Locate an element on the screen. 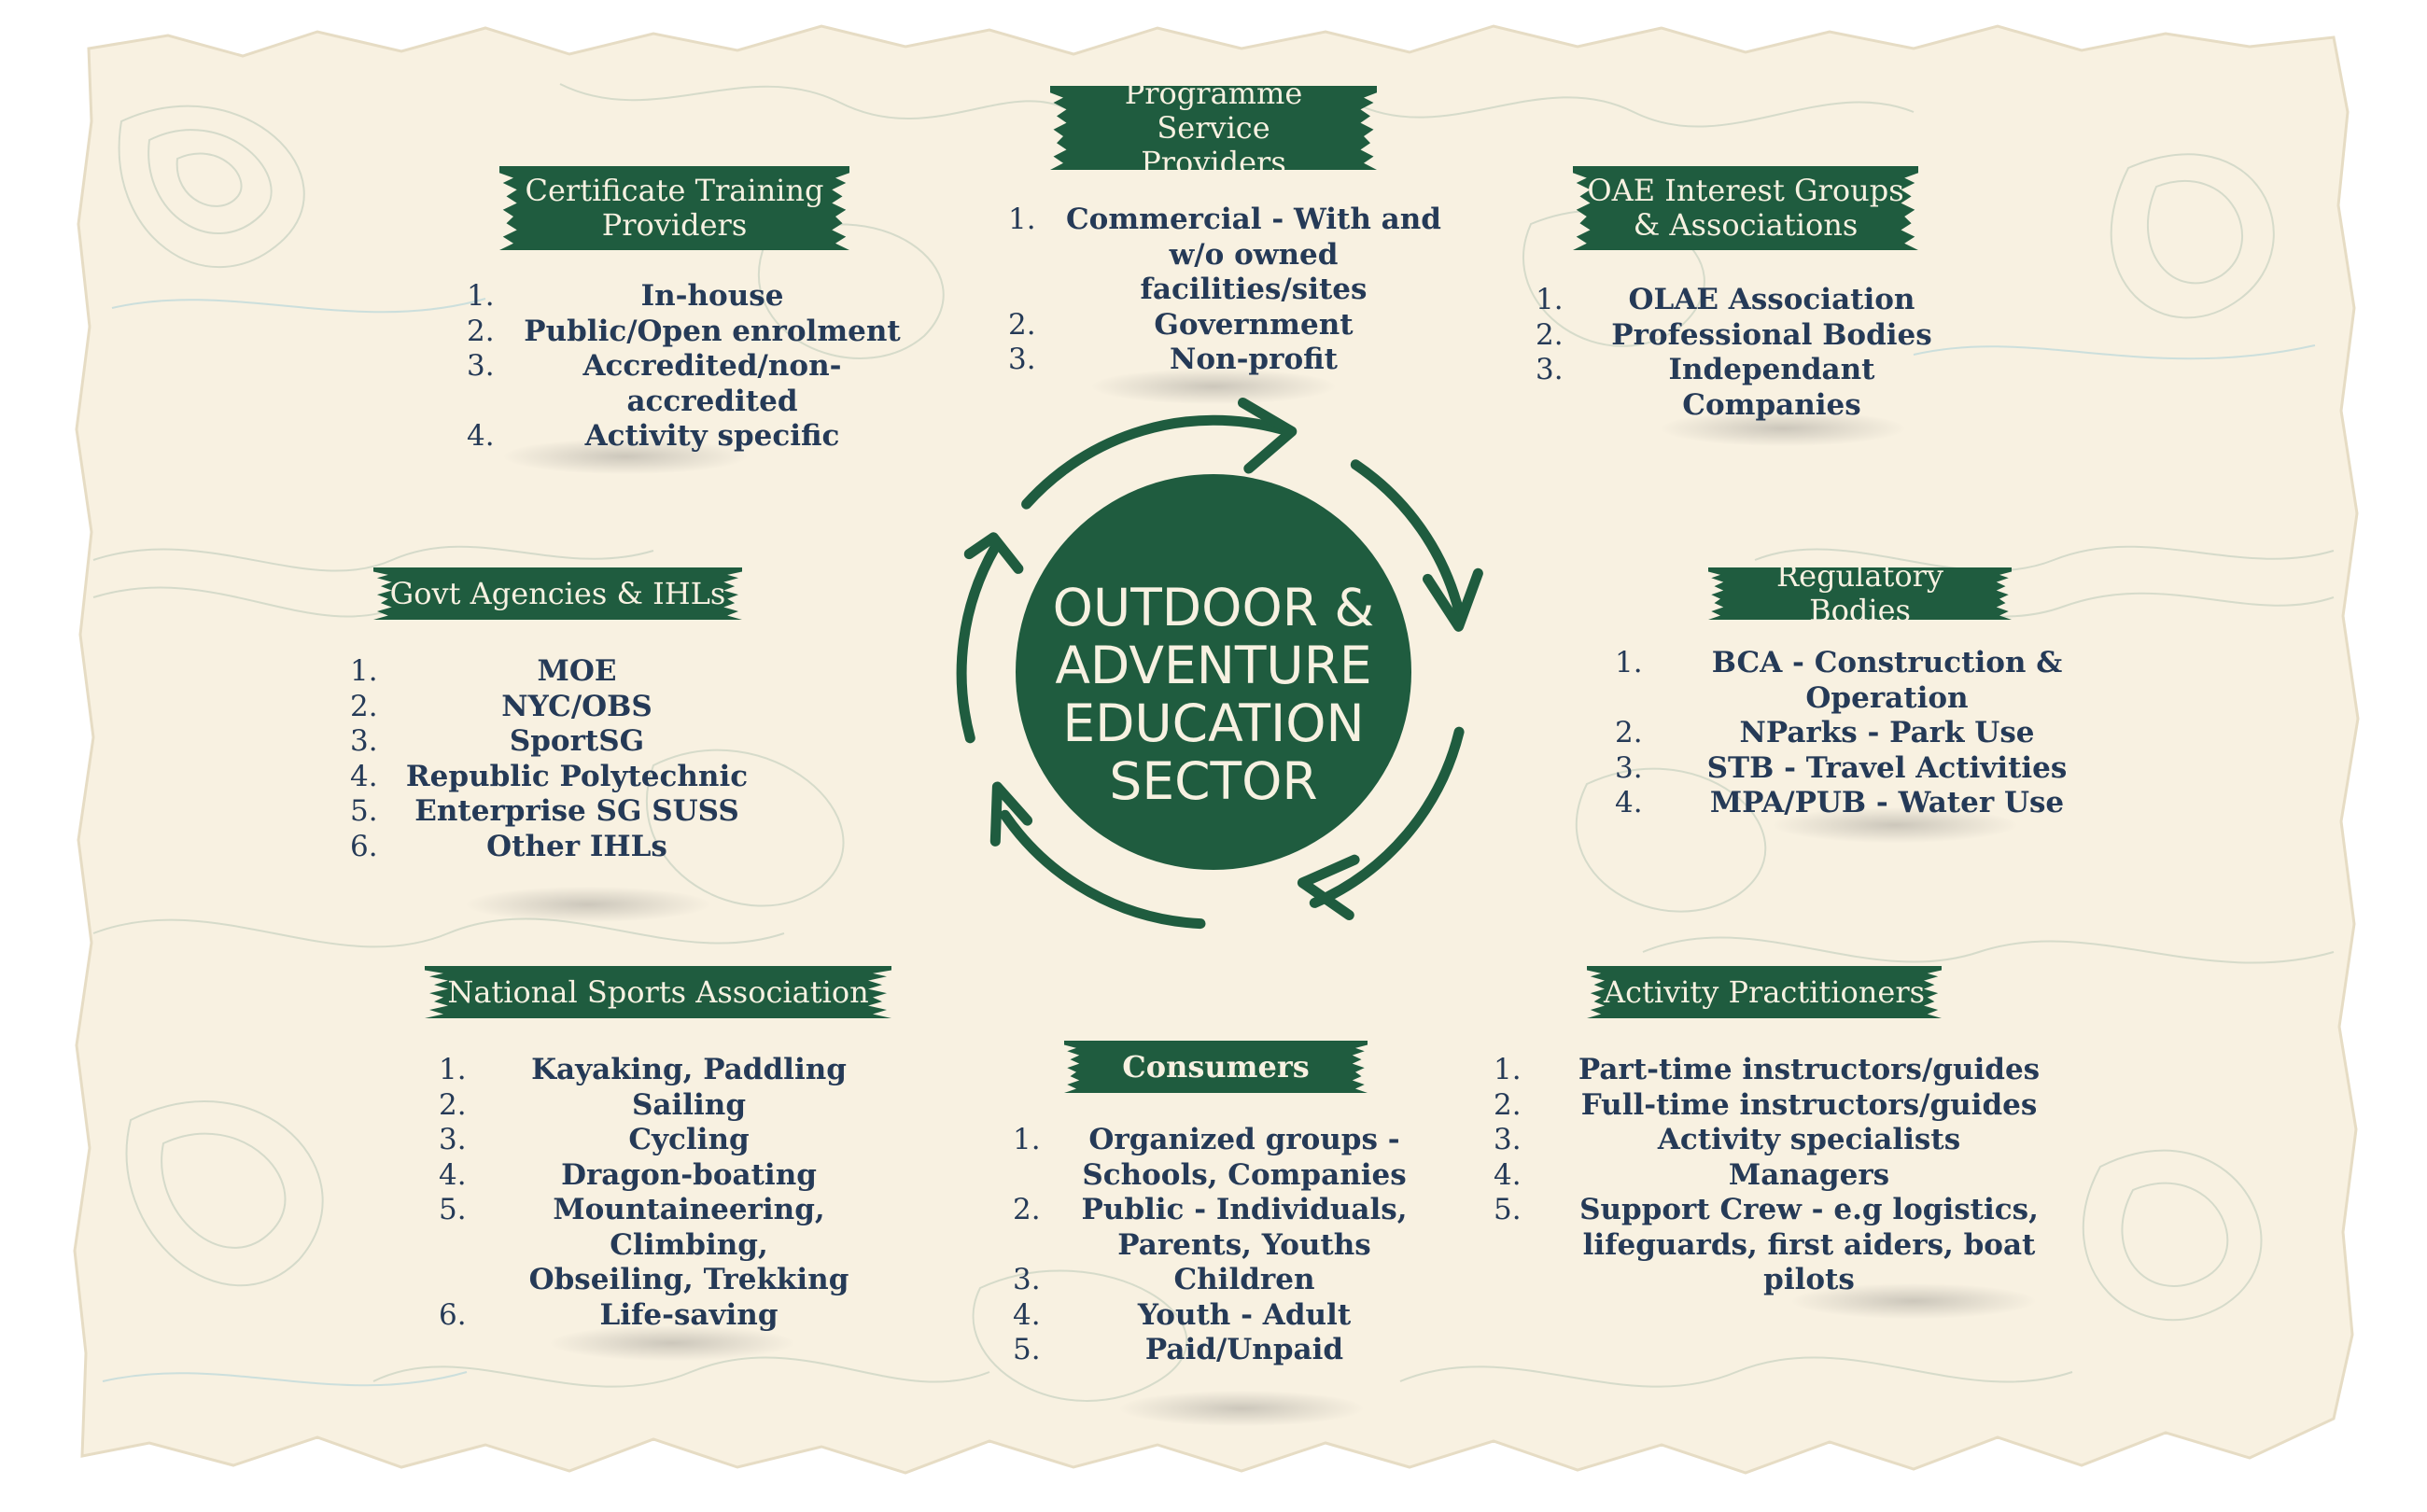 The image size is (2427, 1512). banner-national-sports-association: National Sports Association is located at coordinates (658, 992).